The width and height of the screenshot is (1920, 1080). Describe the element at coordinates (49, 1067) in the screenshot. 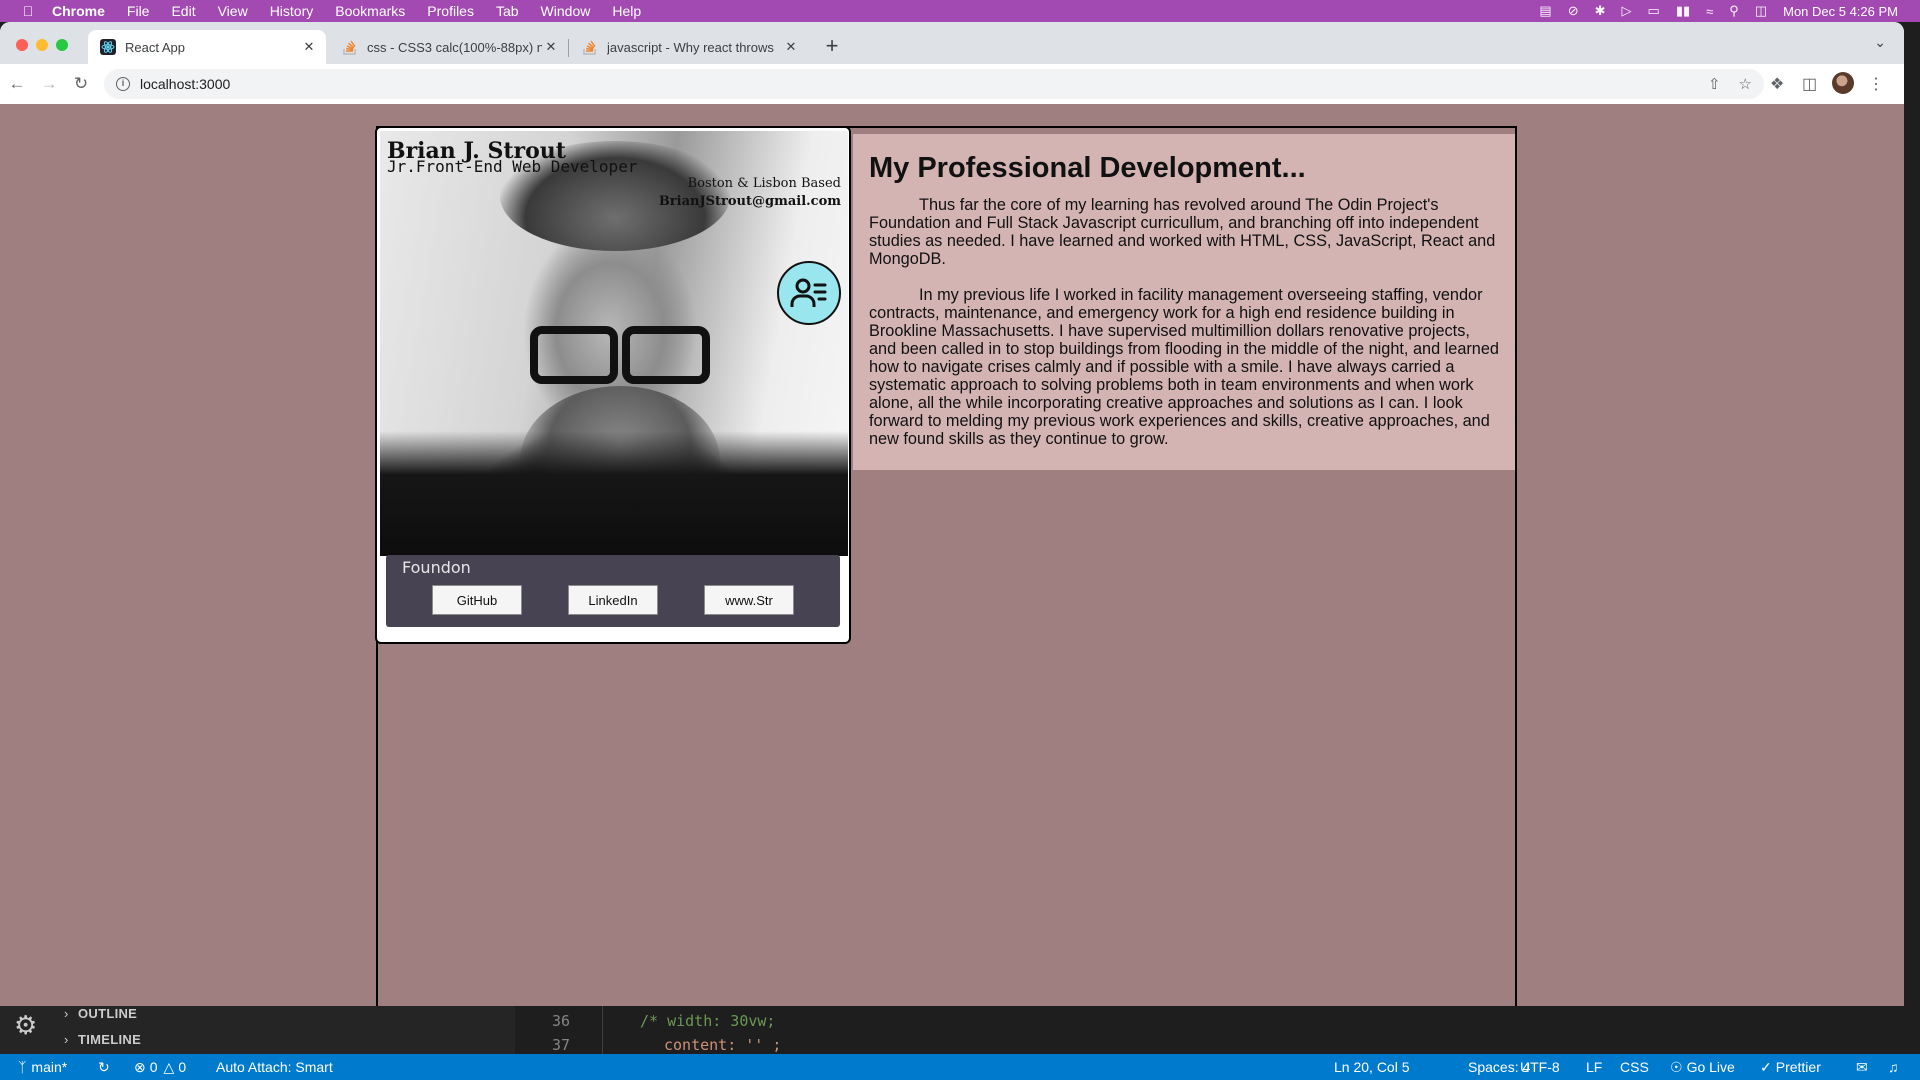

I see `branch-name: main*` at that location.